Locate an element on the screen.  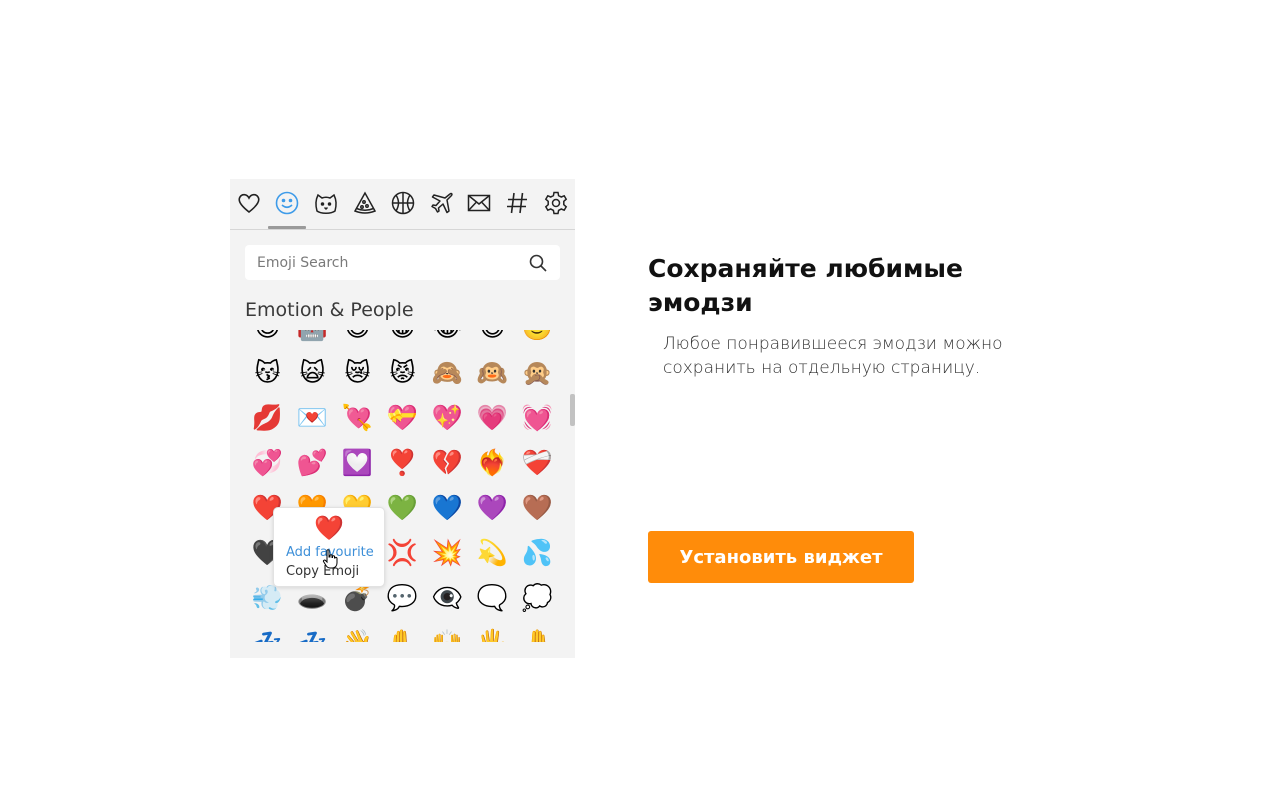
tab-symbols is located at coordinates (517, 203).